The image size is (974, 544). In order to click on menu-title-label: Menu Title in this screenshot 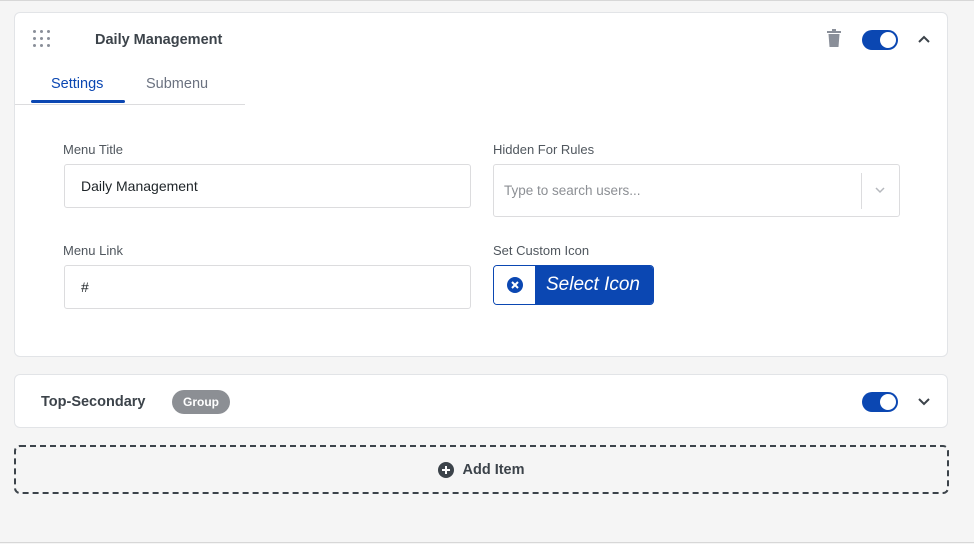, I will do `click(93, 149)`.